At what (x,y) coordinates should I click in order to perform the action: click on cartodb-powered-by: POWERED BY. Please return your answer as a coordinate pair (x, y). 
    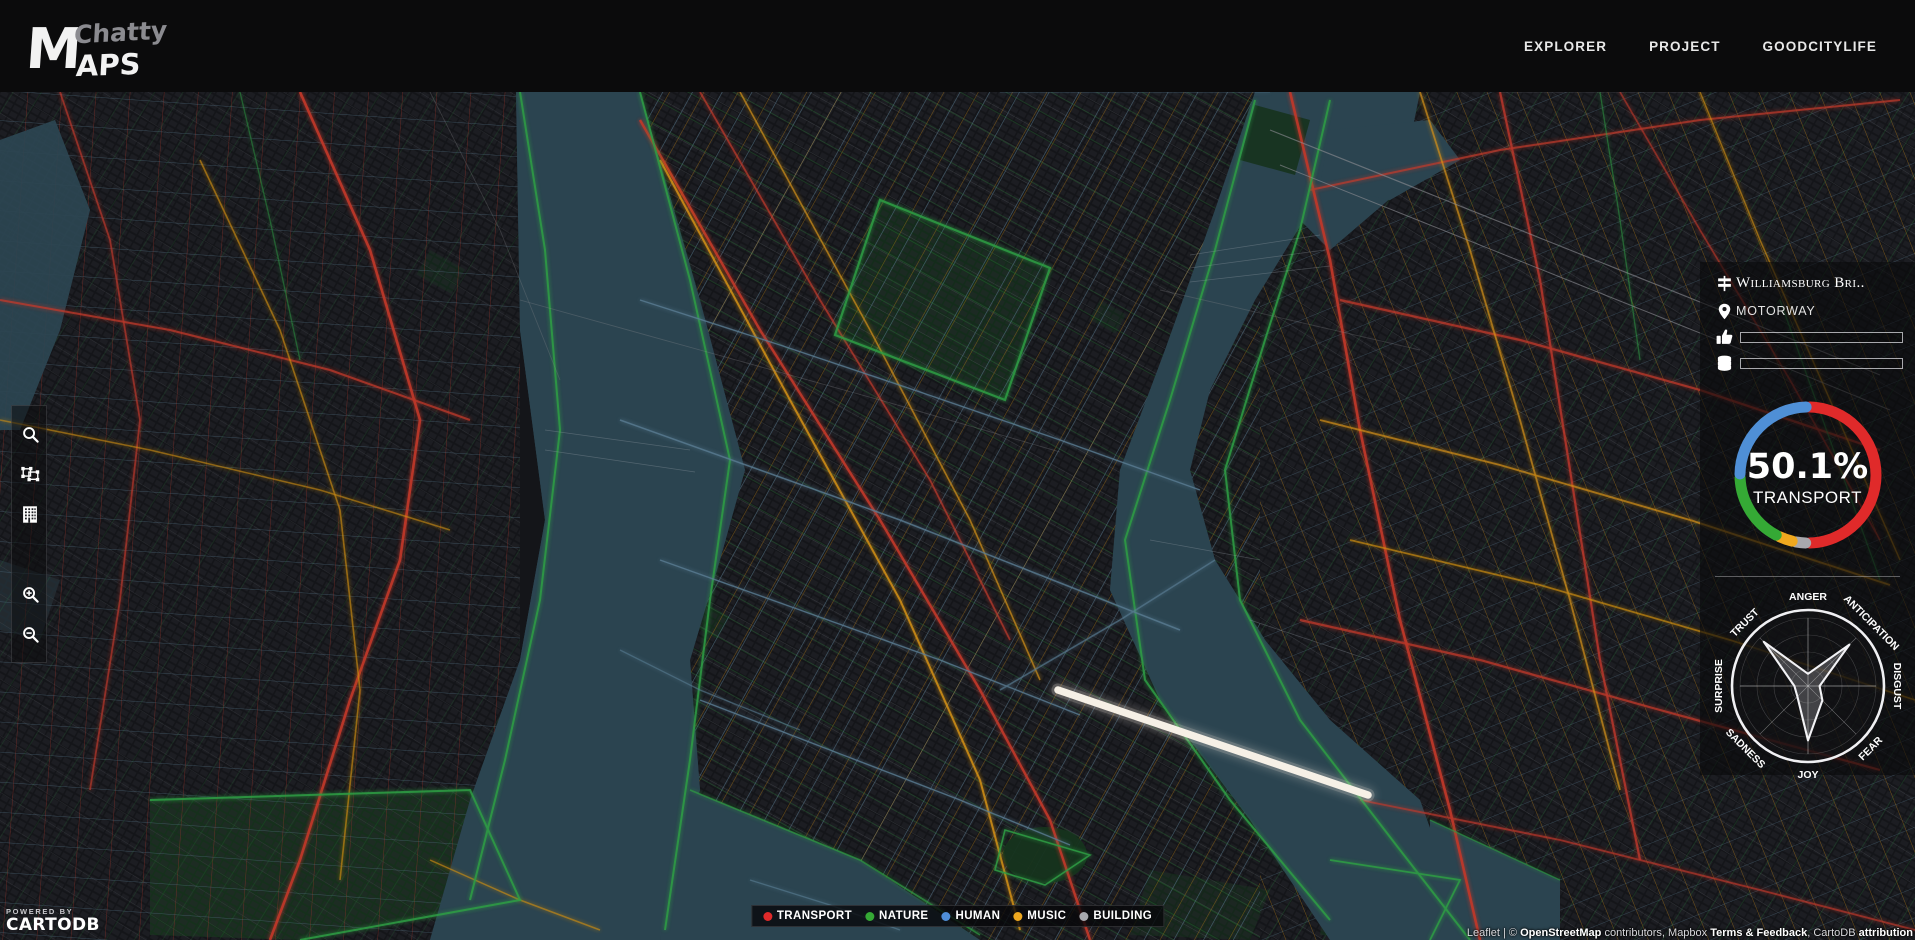
    Looking at the image, I should click on (40, 911).